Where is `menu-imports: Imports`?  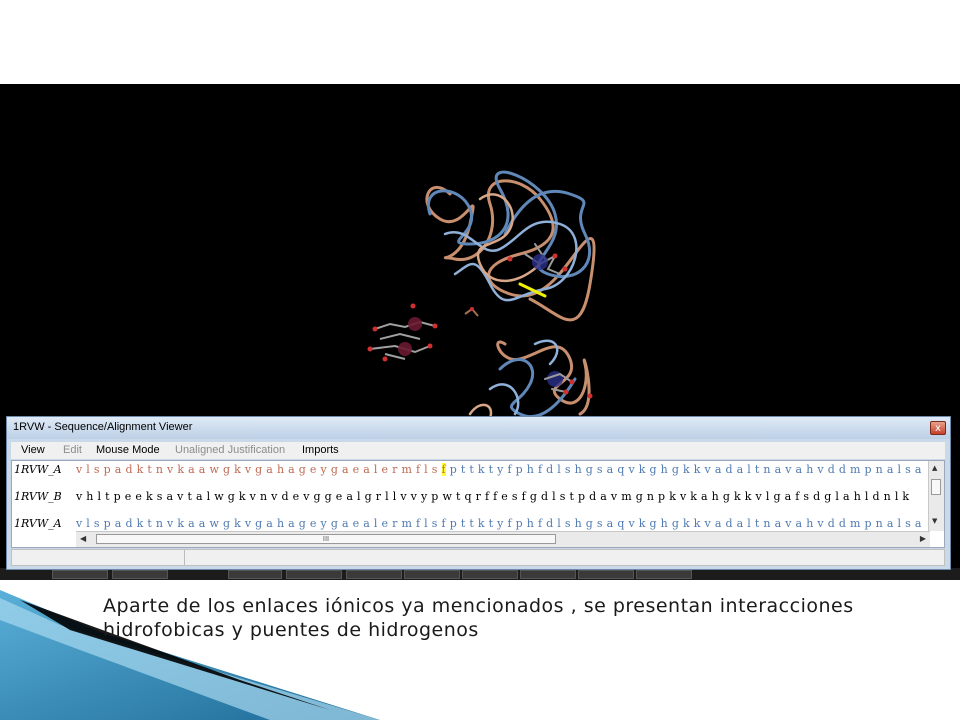 menu-imports: Imports is located at coordinates (320, 450).